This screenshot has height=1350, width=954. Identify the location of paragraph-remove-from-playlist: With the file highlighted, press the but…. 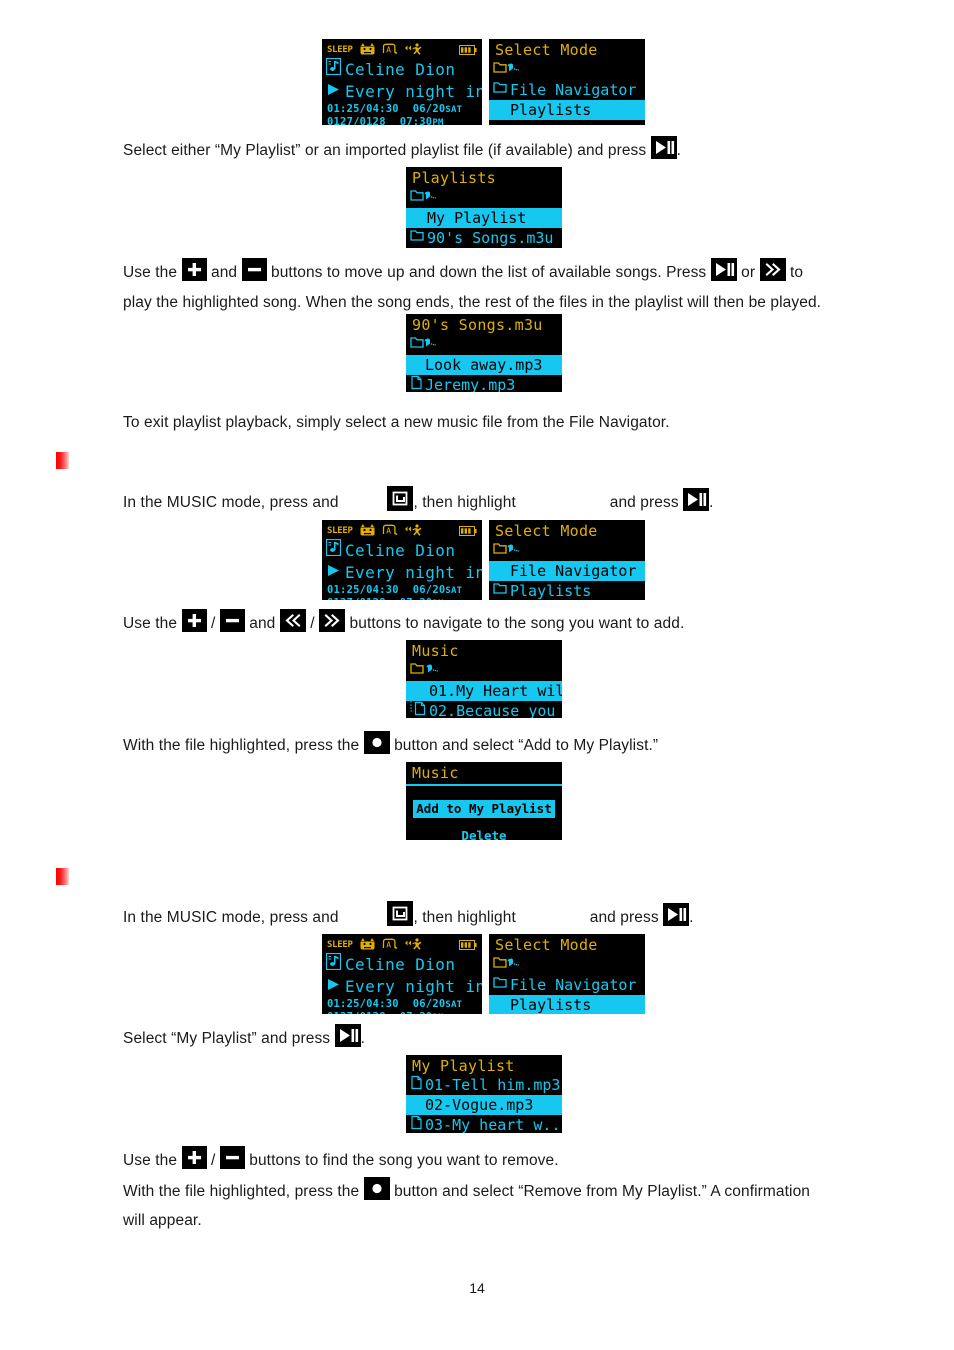
(466, 1192).